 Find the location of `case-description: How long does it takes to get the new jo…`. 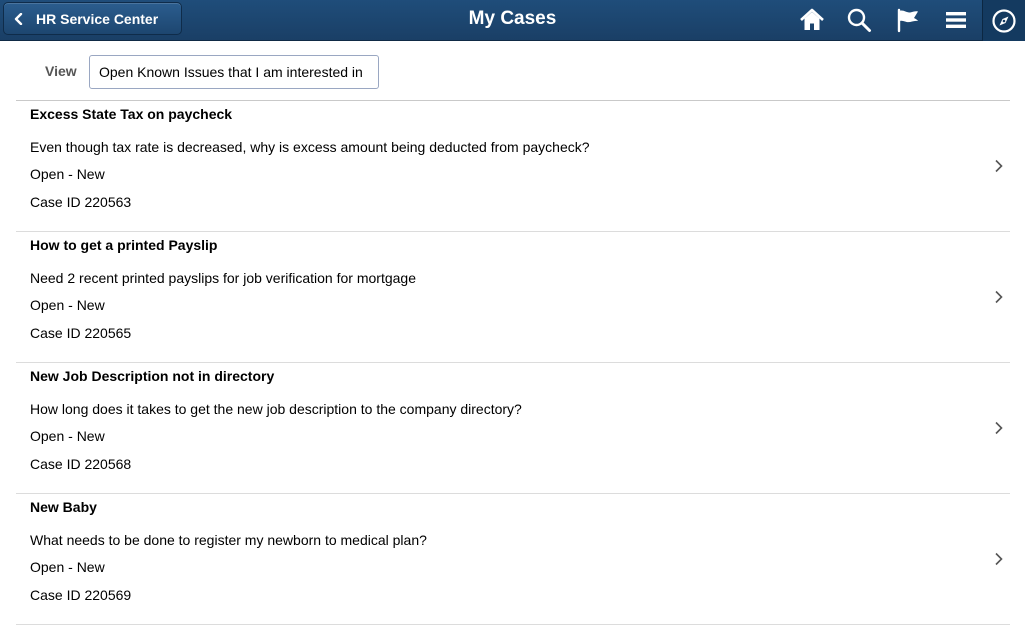

case-description: How long does it takes to get the new jo… is located at coordinates (276, 409).